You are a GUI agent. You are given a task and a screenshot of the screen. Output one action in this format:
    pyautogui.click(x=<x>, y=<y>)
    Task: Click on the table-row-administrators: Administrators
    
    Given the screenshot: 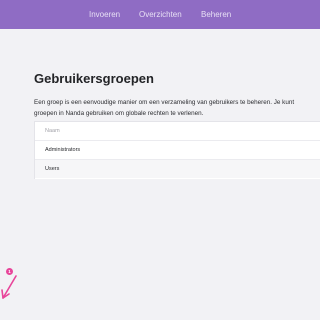 What is the action you would take?
    pyautogui.click(x=177, y=150)
    